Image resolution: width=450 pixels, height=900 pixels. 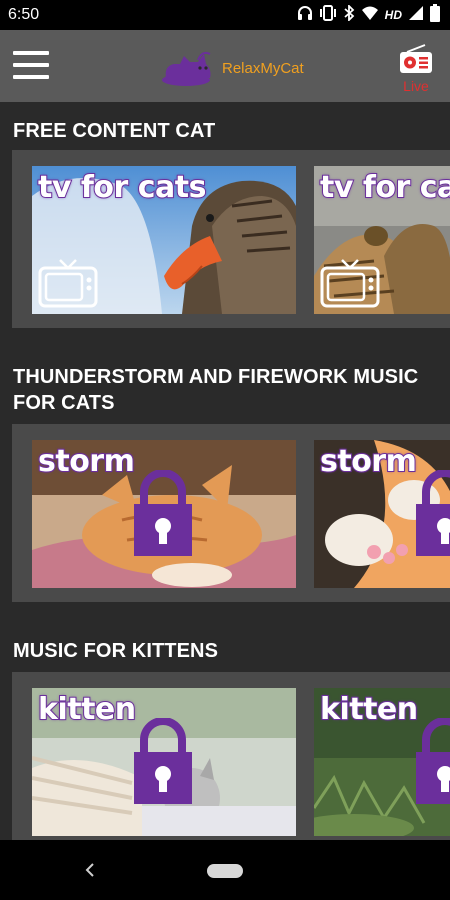 I want to click on radio-icon, so click(x=416, y=58).